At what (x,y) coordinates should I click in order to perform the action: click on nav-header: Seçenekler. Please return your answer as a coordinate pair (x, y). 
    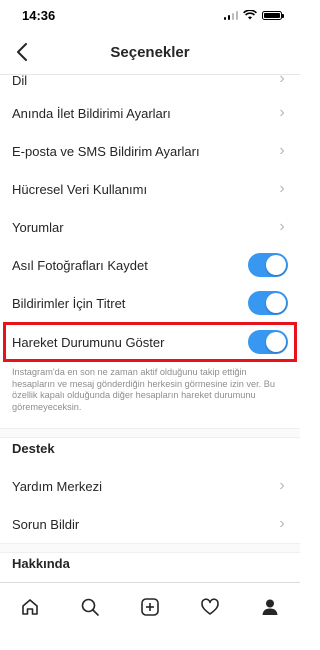
    Looking at the image, I should click on (150, 52).